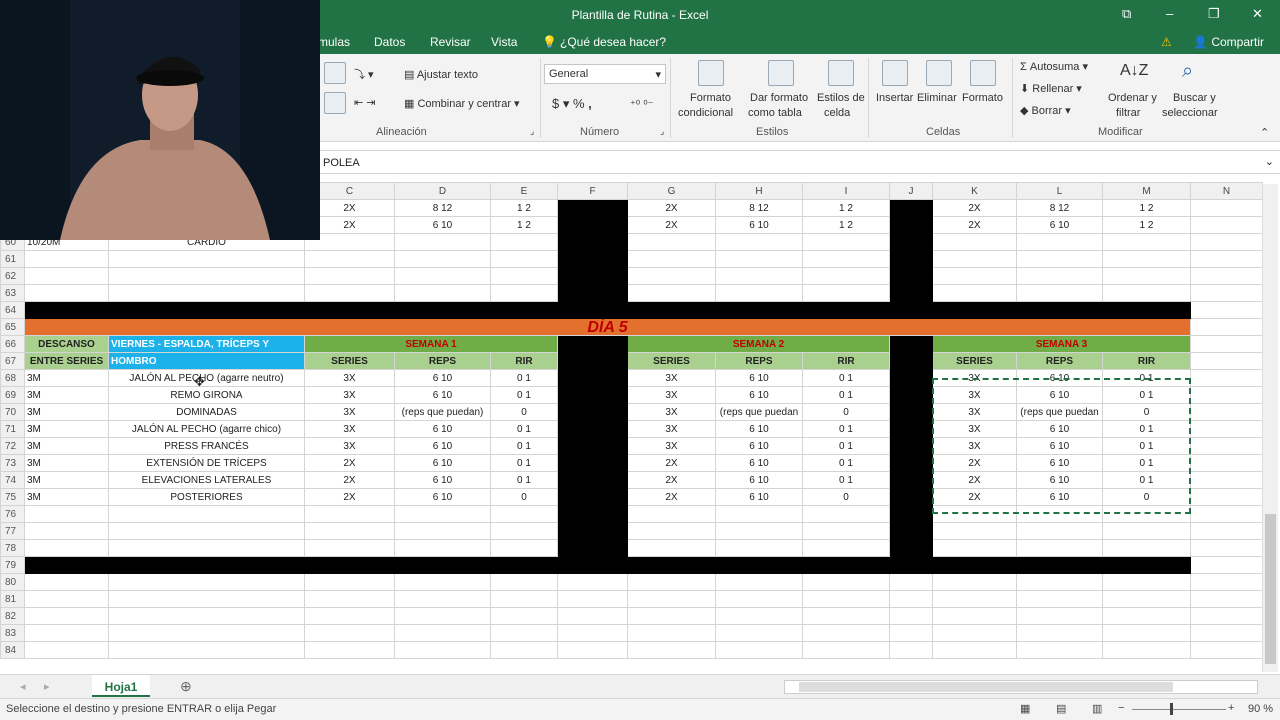 The width and height of the screenshot is (1280, 720). I want to click on row-header: 71, so click(12, 429).